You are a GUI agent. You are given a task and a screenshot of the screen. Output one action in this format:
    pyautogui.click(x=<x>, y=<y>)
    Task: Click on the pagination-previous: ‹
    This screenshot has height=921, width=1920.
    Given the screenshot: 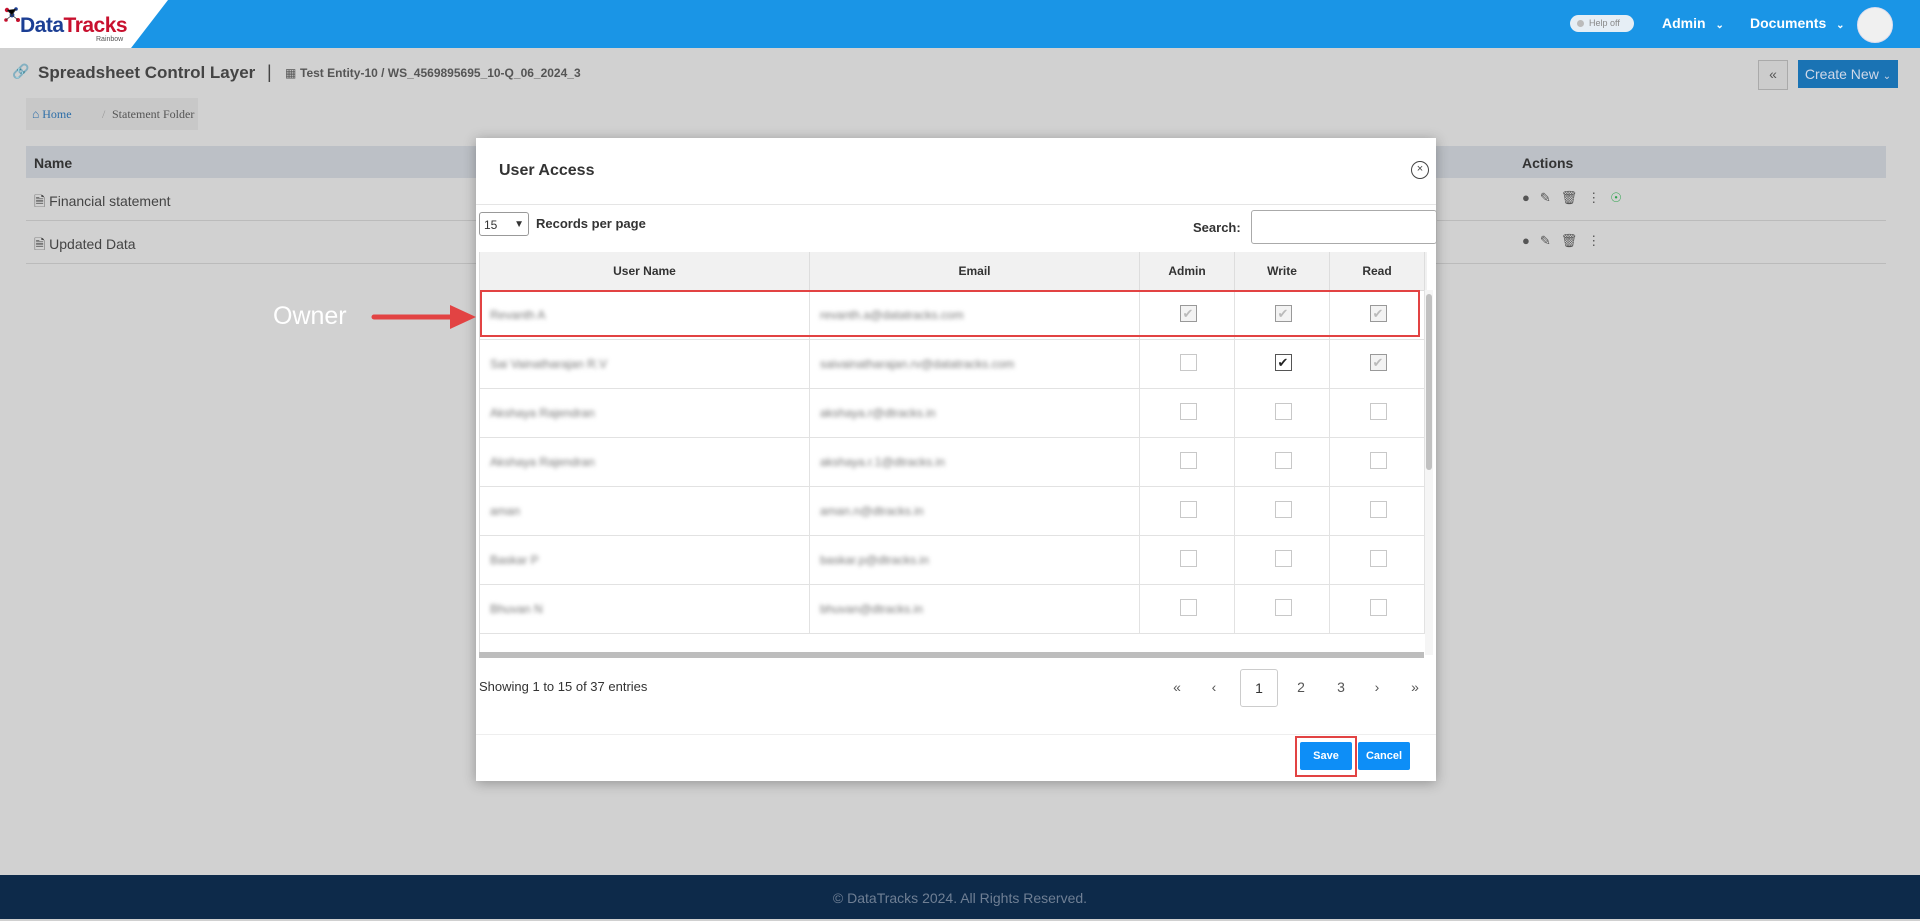 What is the action you would take?
    pyautogui.click(x=1214, y=687)
    